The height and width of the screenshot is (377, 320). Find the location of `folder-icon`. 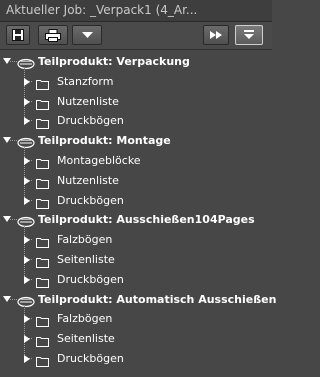

folder-icon is located at coordinates (42, 361).